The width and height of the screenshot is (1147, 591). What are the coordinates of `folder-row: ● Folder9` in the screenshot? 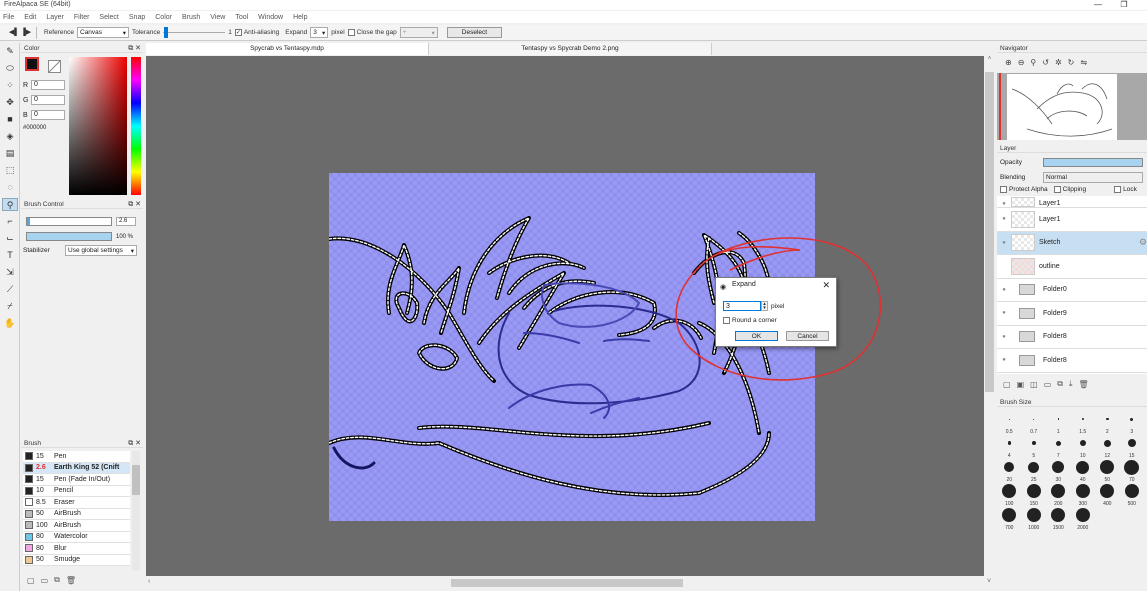 It's located at (1072, 314).